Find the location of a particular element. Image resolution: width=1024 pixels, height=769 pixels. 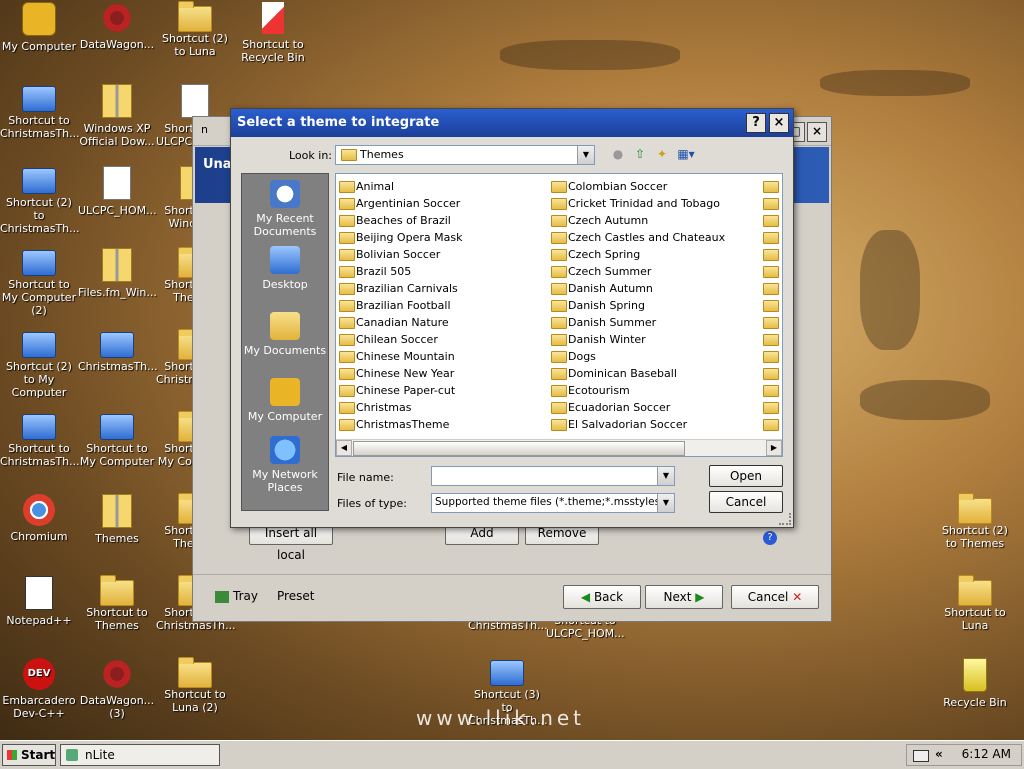

folder-list-item: Danish Autumn is located at coordinates (637, 288).